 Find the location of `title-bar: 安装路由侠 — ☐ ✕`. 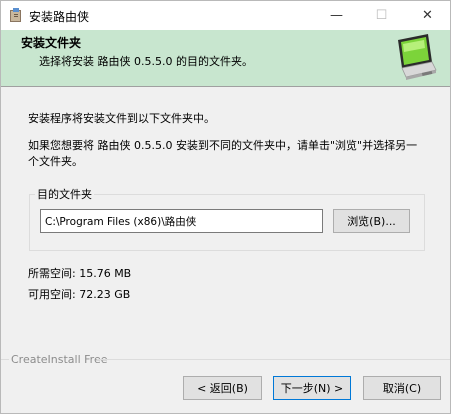

title-bar: 安装路由侠 — ☐ ✕ is located at coordinates (225, 15).